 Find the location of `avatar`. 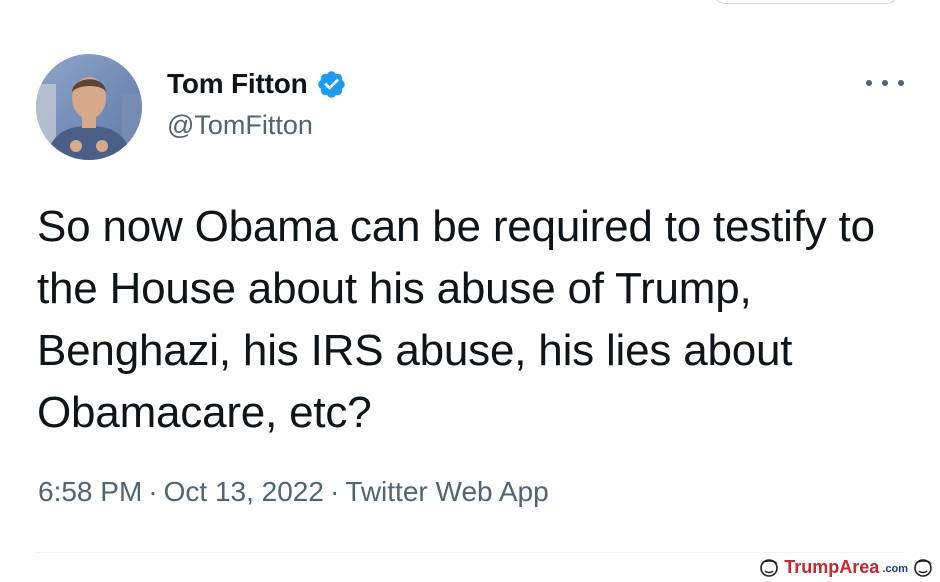

avatar is located at coordinates (89, 107).